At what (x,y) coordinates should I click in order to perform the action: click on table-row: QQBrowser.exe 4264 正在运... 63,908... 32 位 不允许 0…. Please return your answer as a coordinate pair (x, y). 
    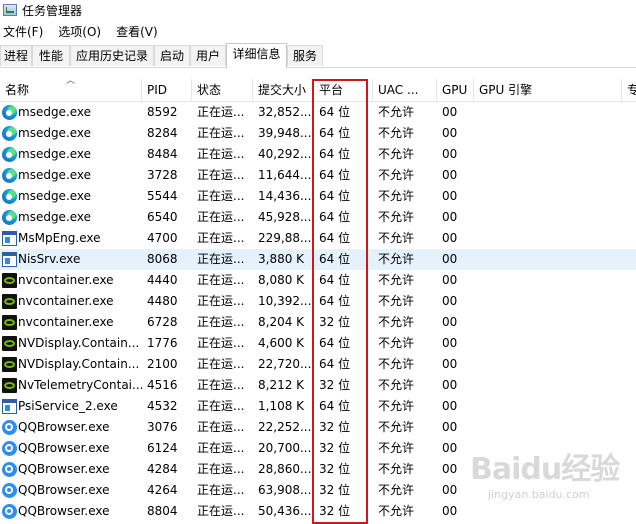
    Looking at the image, I should click on (318, 490).